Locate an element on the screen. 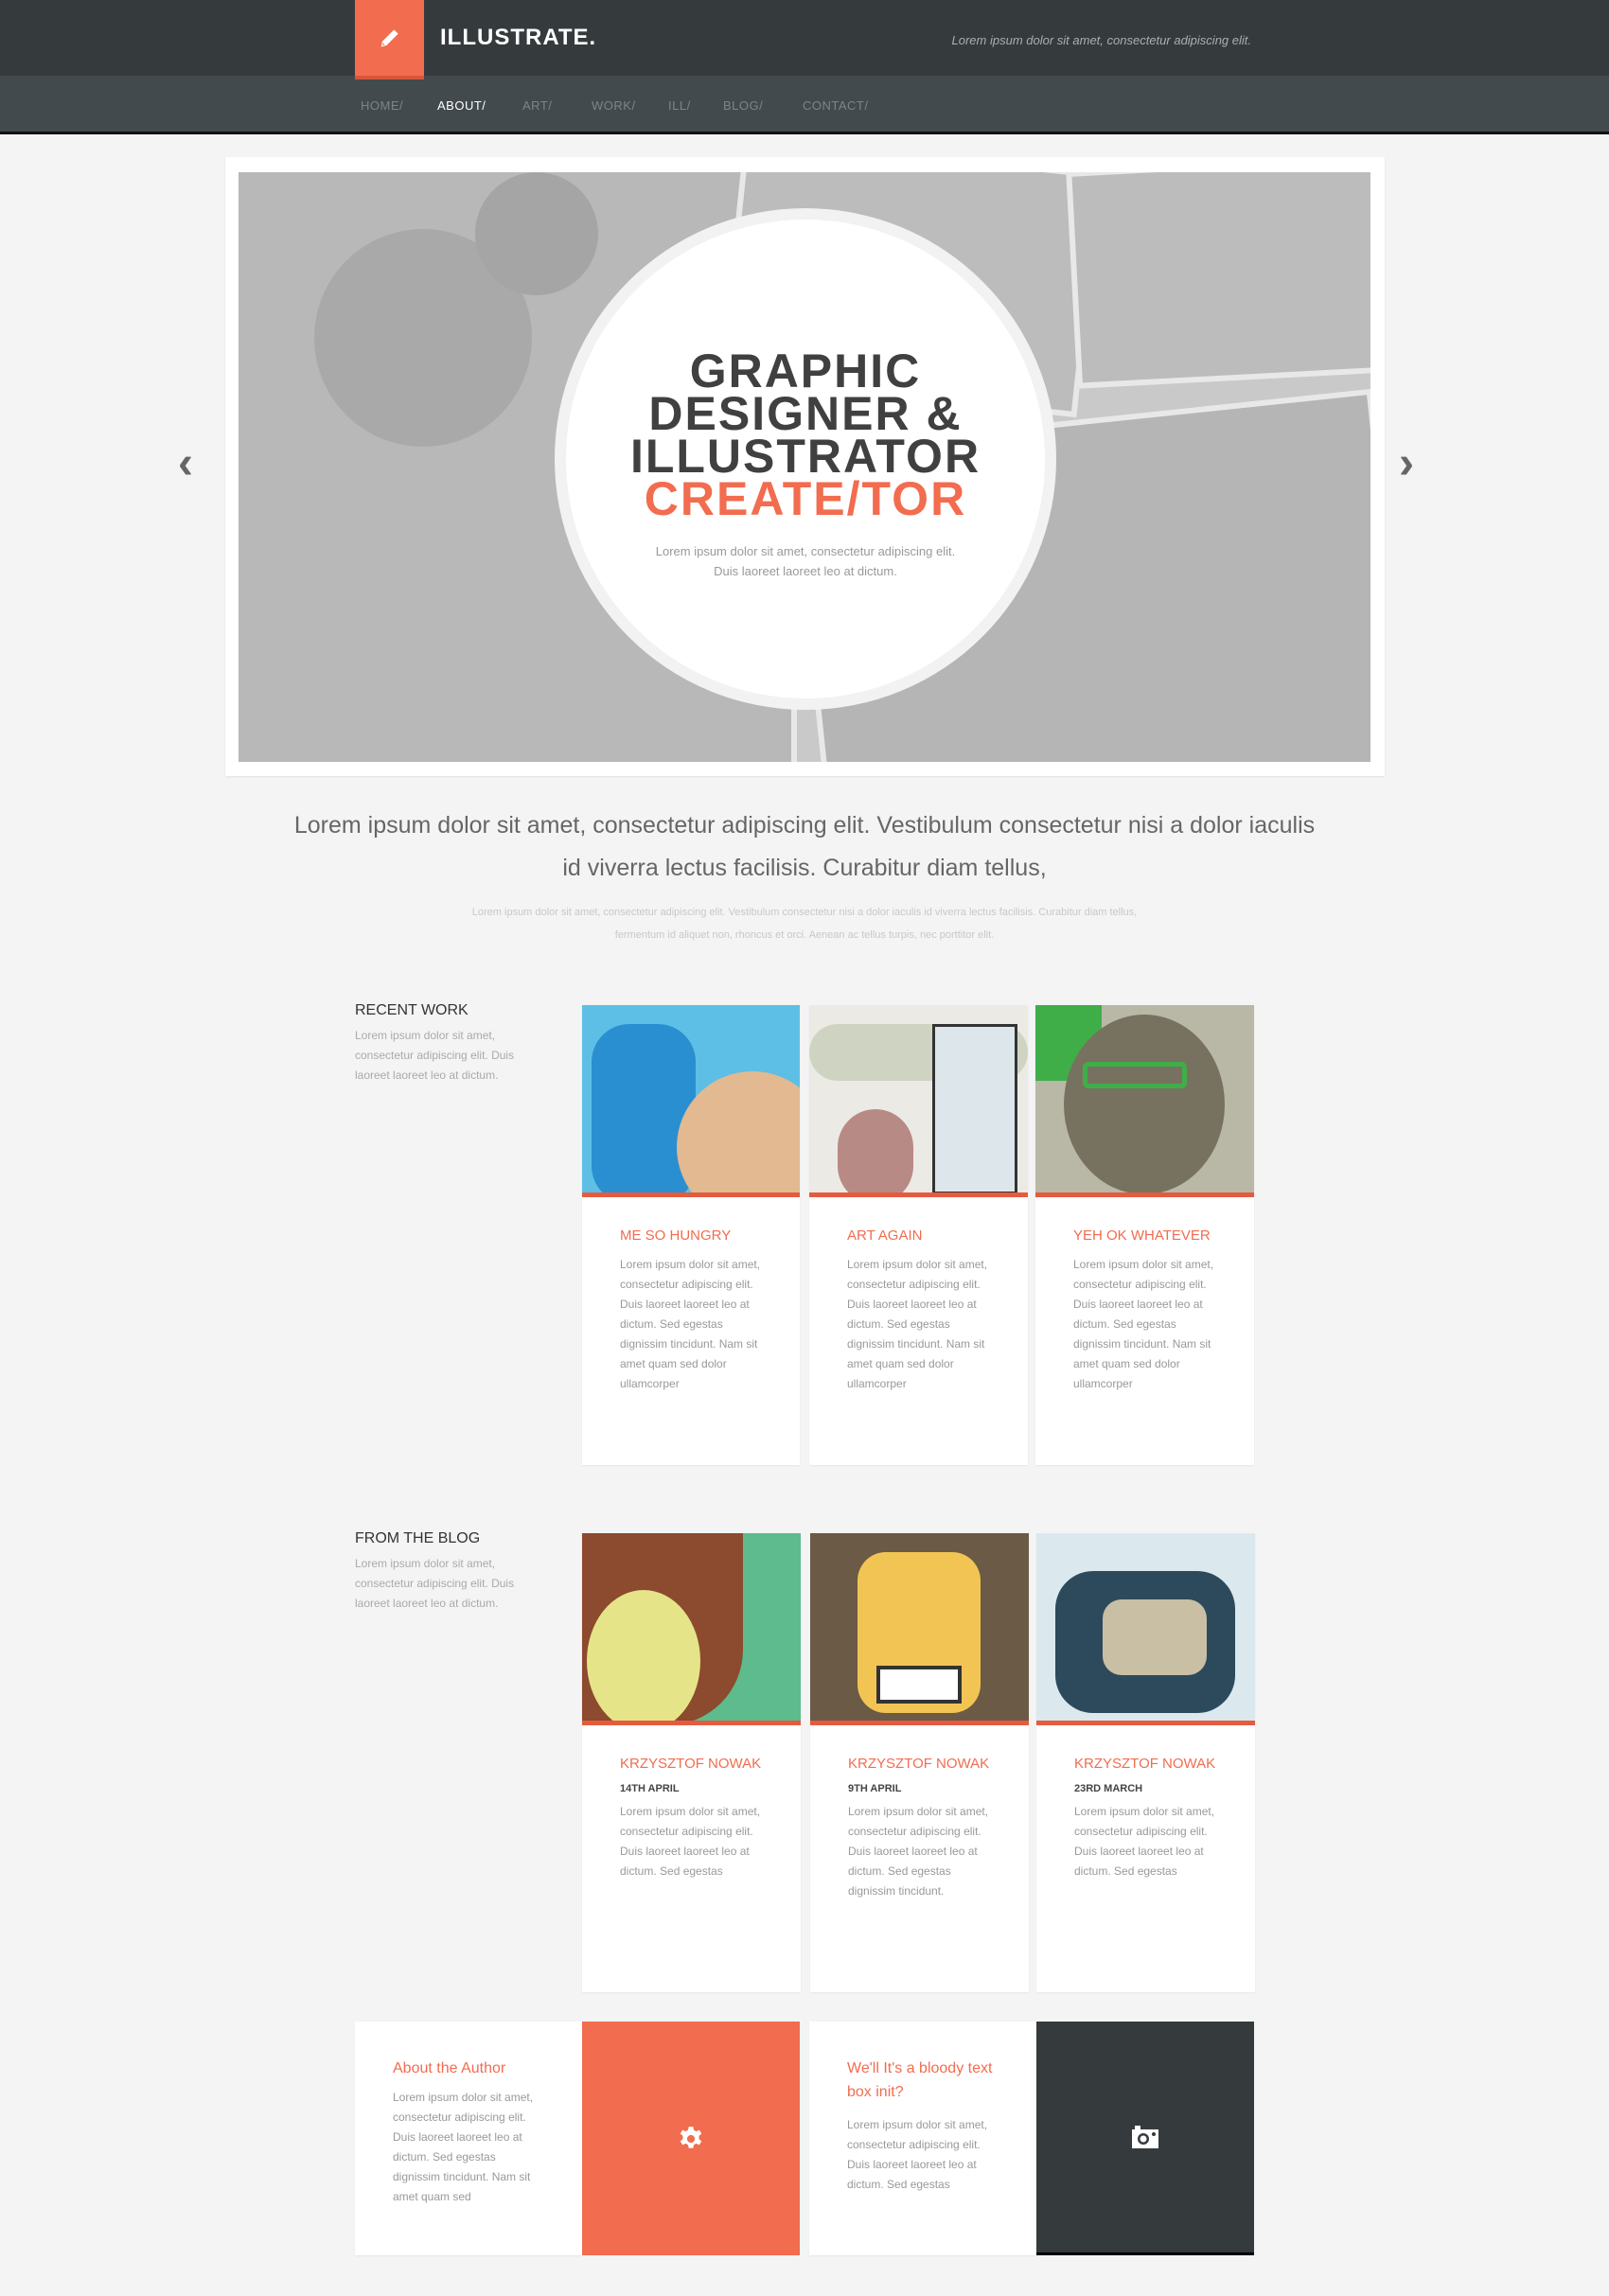  nav-work: WORK/ is located at coordinates (614, 105).